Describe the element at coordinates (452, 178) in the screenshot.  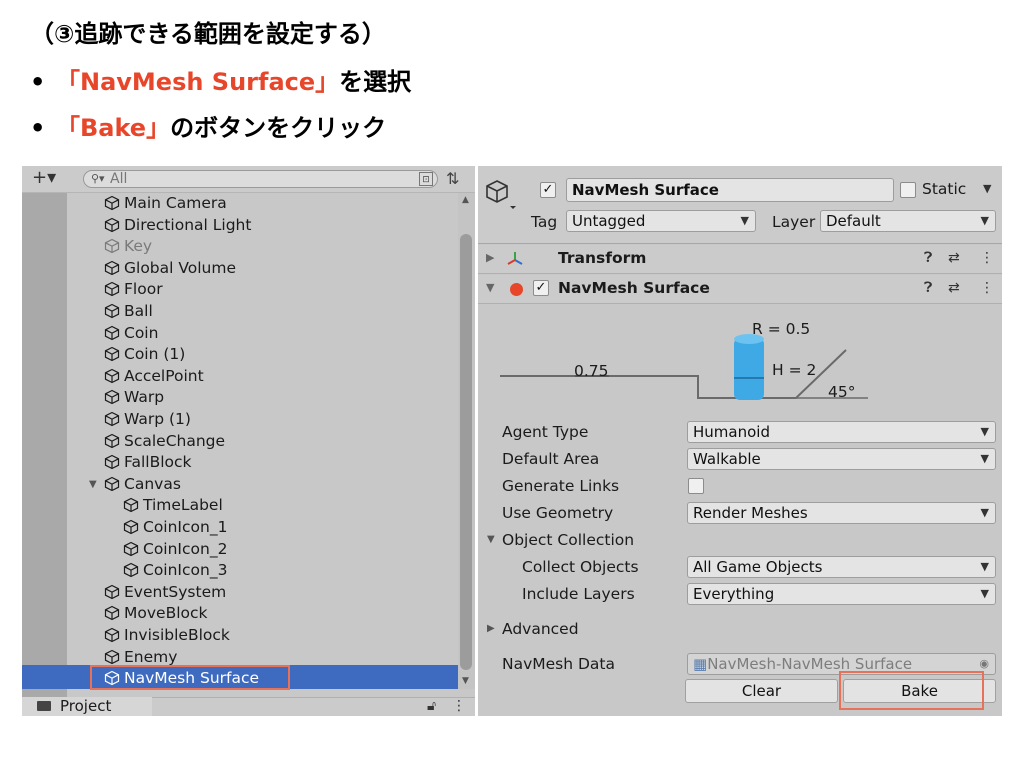
I see `sort-icon: ⇅` at that location.